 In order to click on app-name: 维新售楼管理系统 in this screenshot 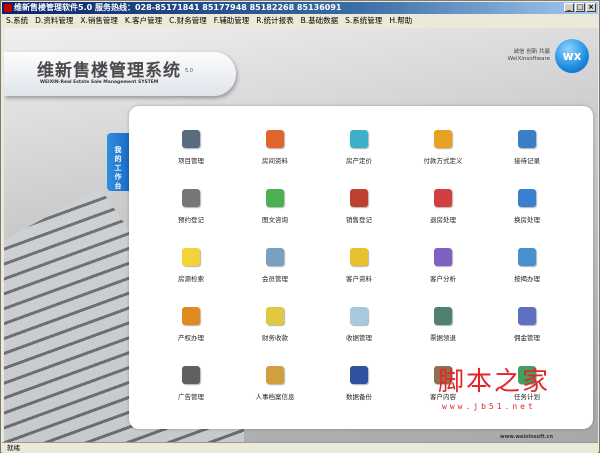, I will do `click(109, 71)`.